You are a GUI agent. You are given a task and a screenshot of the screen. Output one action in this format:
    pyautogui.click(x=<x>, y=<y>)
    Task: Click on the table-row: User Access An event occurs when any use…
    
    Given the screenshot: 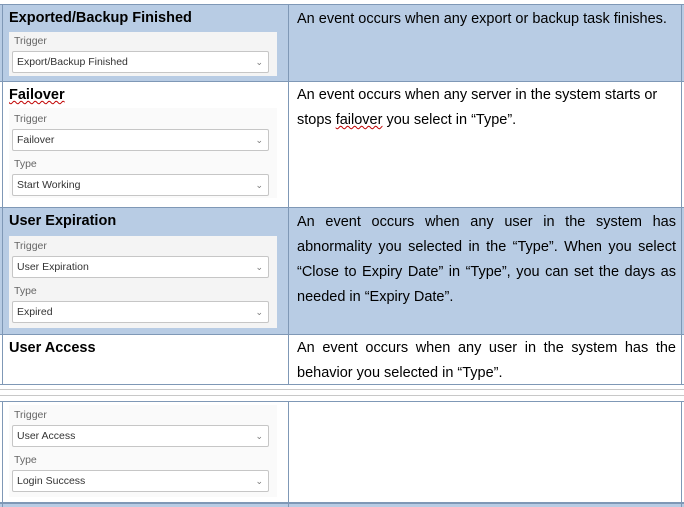 What is the action you would take?
    pyautogui.click(x=342, y=359)
    